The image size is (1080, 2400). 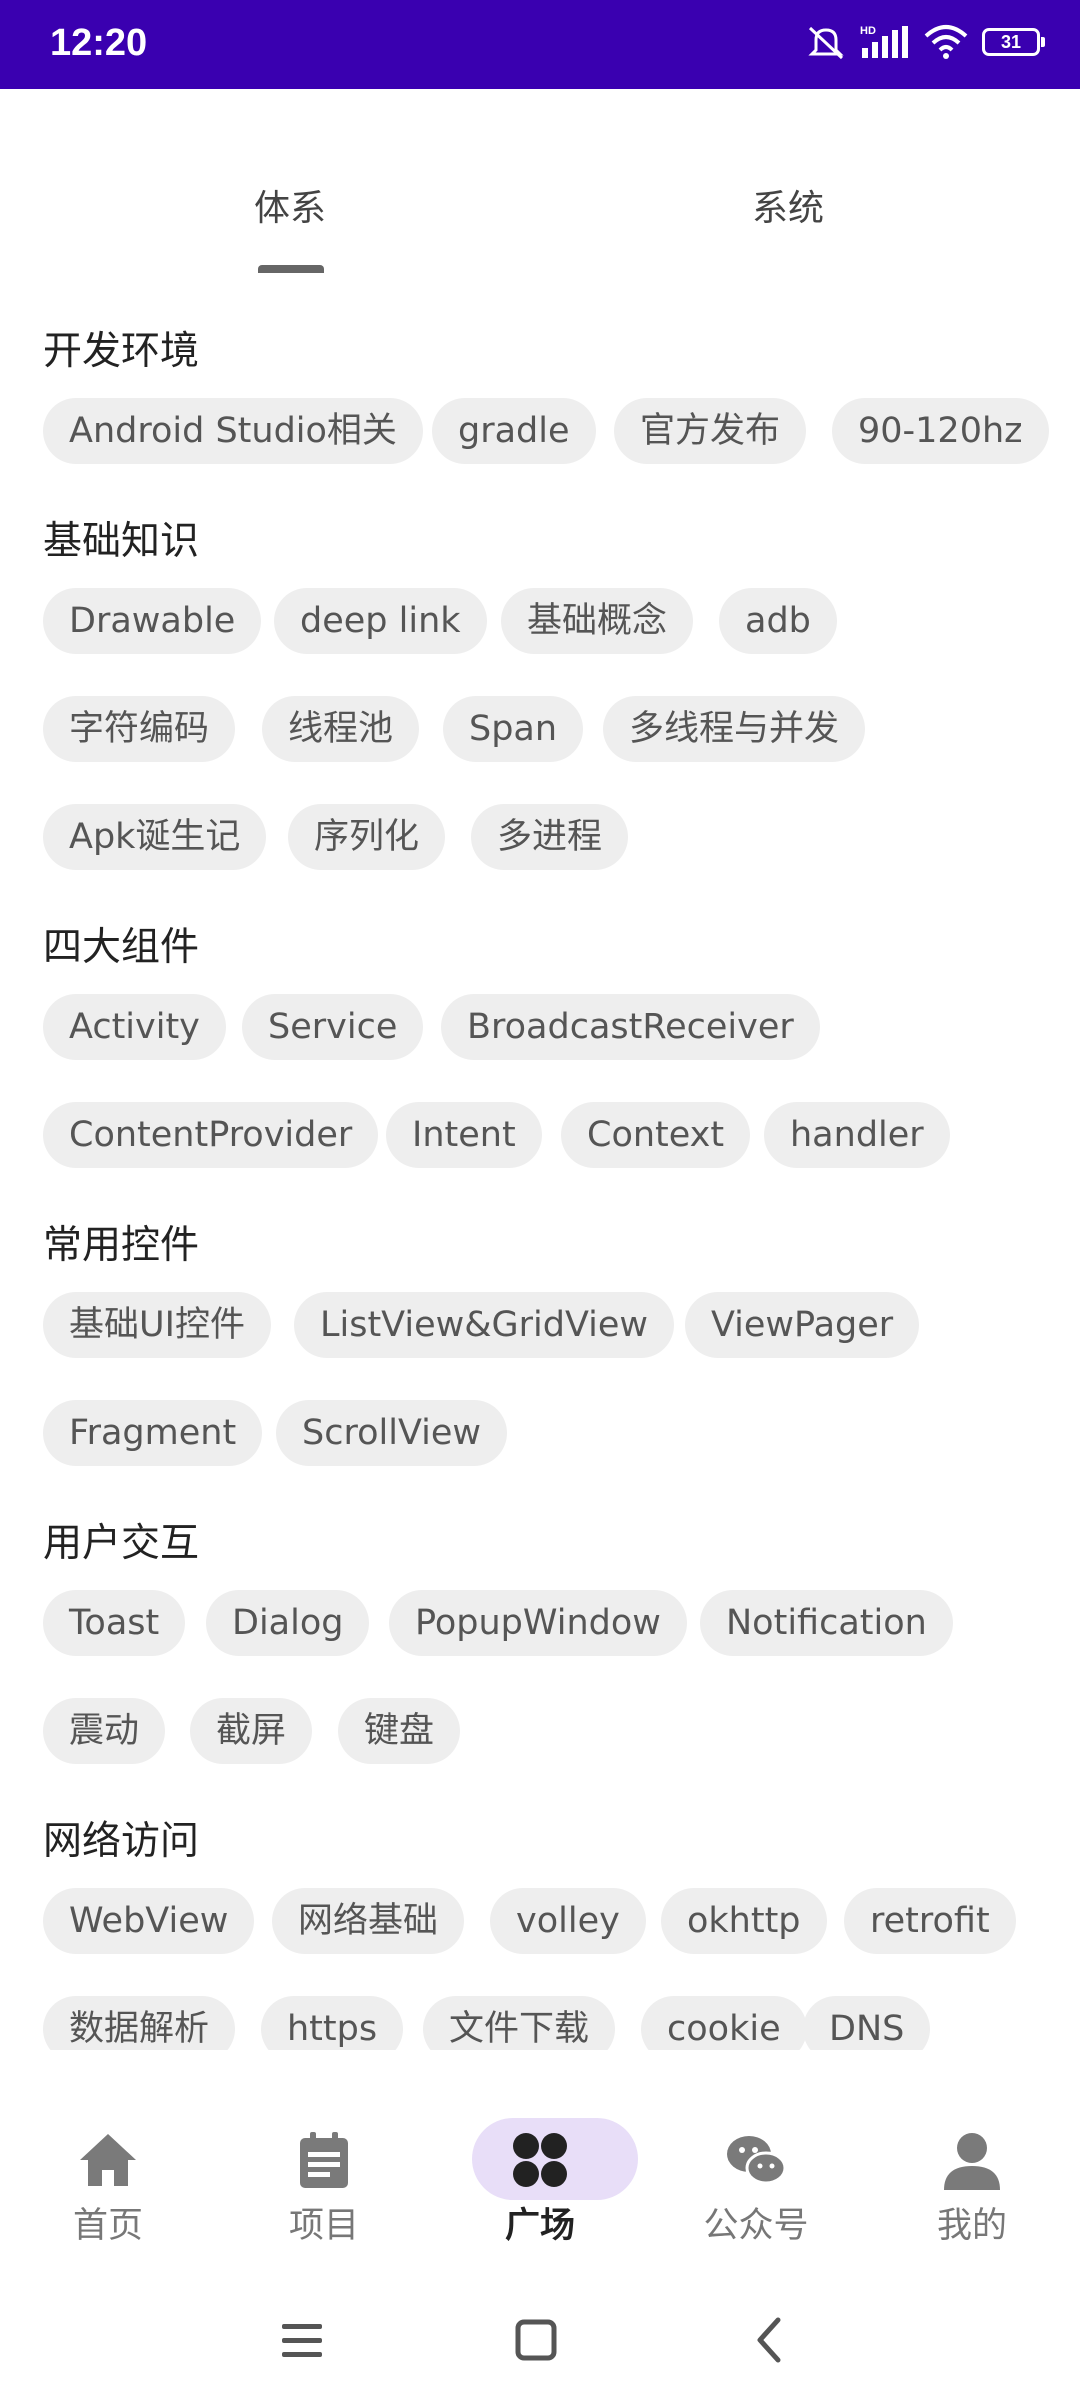 What do you see at coordinates (152, 621) in the screenshot?
I see `tag-chip: Drawable` at bounding box center [152, 621].